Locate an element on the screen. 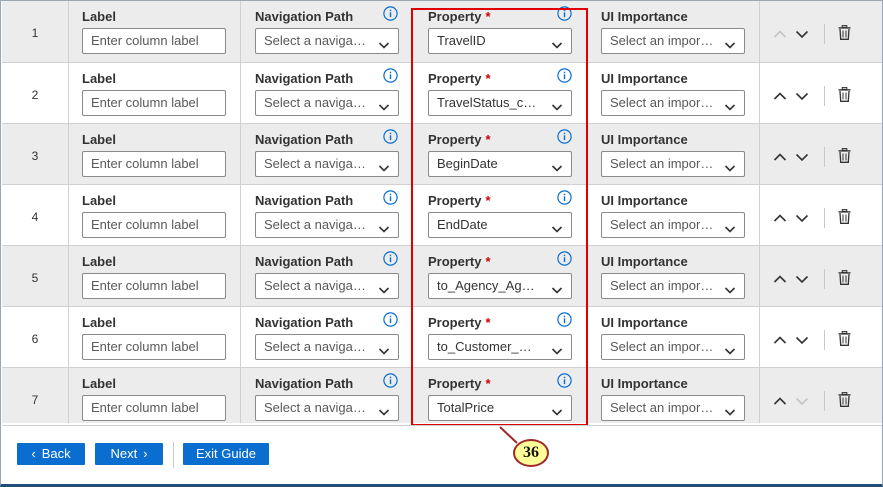 Image resolution: width=883 pixels, height=487 pixels. step-callout-badge: 36 is located at coordinates (531, 453).